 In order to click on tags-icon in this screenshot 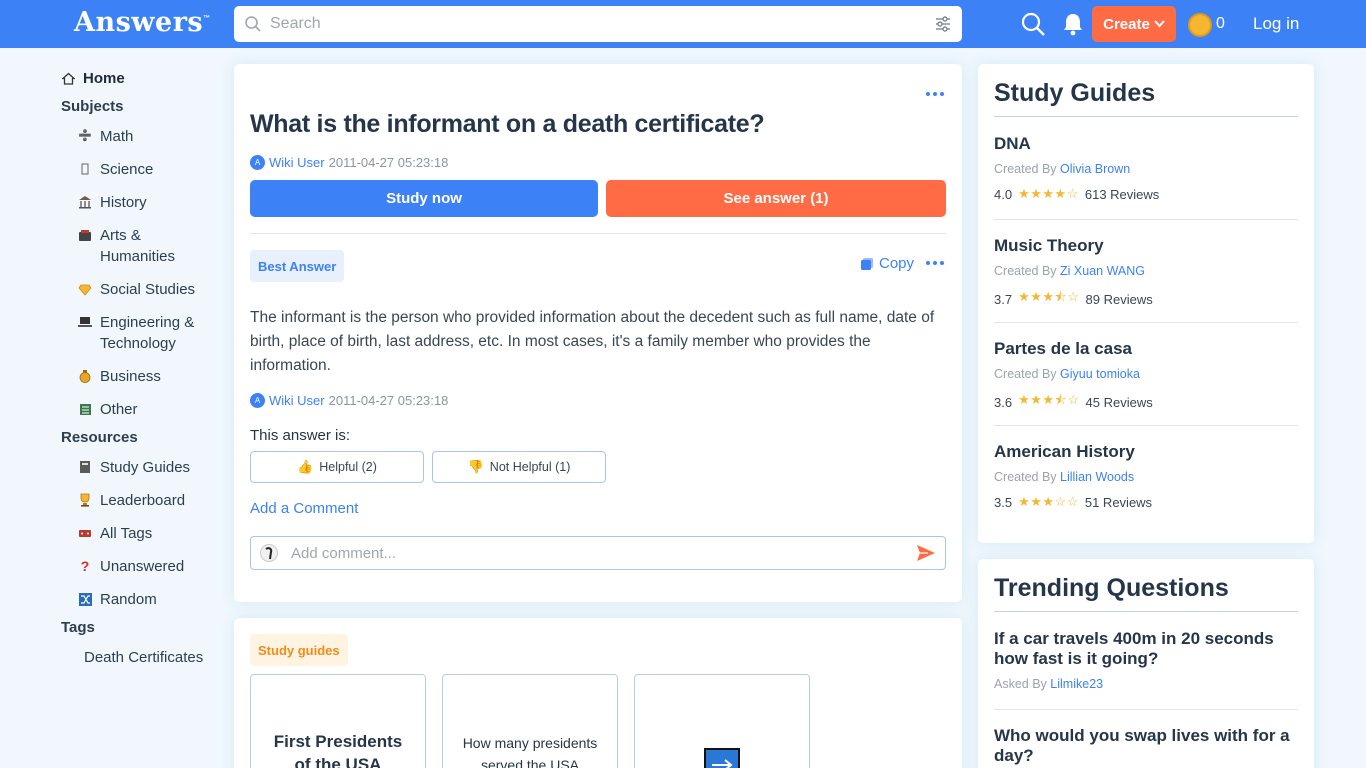, I will do `click(85, 533)`.